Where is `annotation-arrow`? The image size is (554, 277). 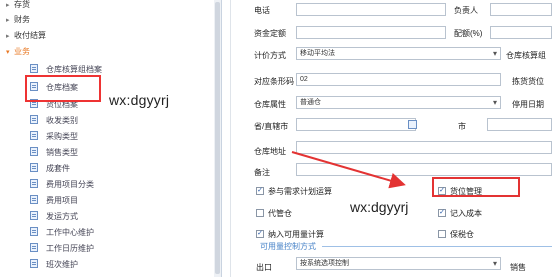 annotation-arrow is located at coordinates (405, 174).